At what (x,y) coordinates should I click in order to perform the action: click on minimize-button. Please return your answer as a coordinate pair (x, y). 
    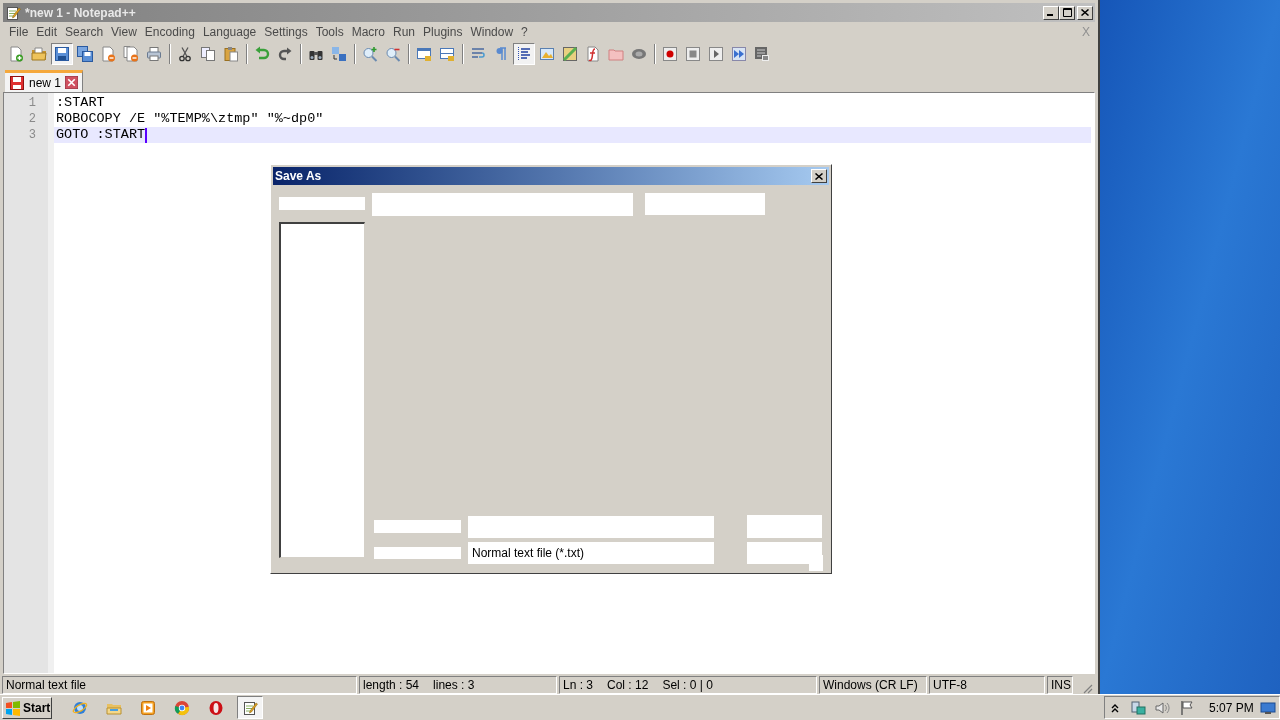
    Looking at the image, I should click on (1051, 12).